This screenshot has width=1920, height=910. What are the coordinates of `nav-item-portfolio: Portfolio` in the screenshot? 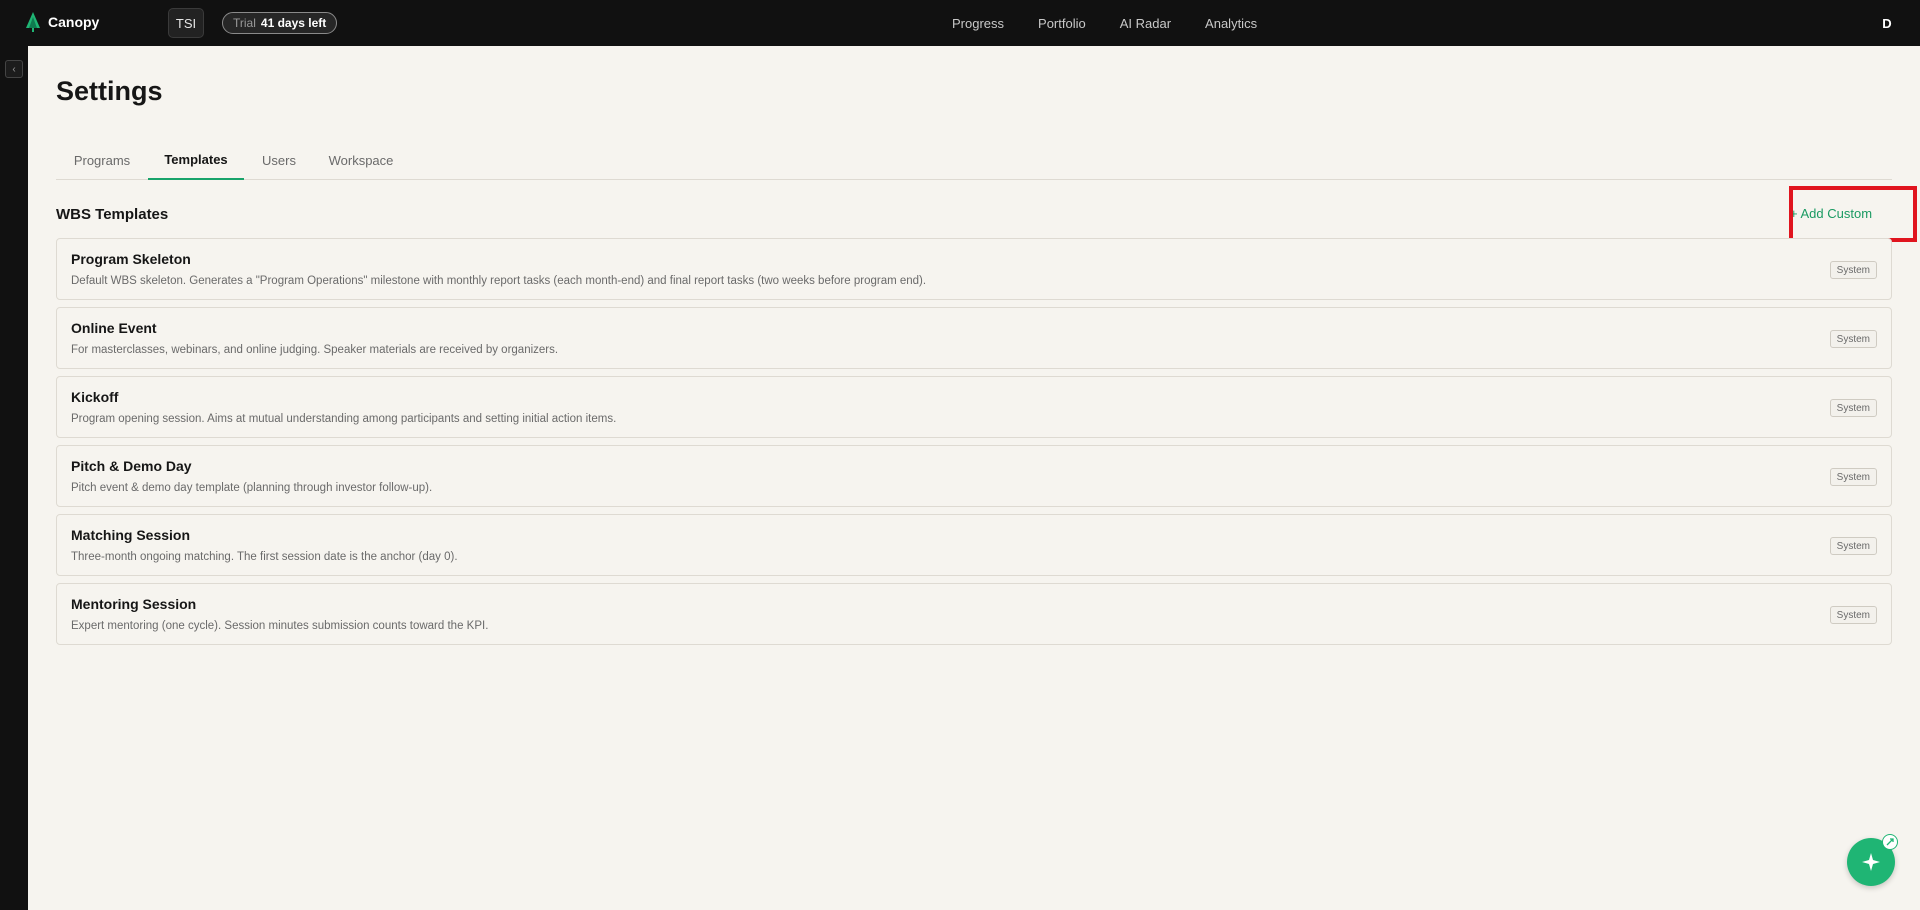 It's located at (1062, 23).